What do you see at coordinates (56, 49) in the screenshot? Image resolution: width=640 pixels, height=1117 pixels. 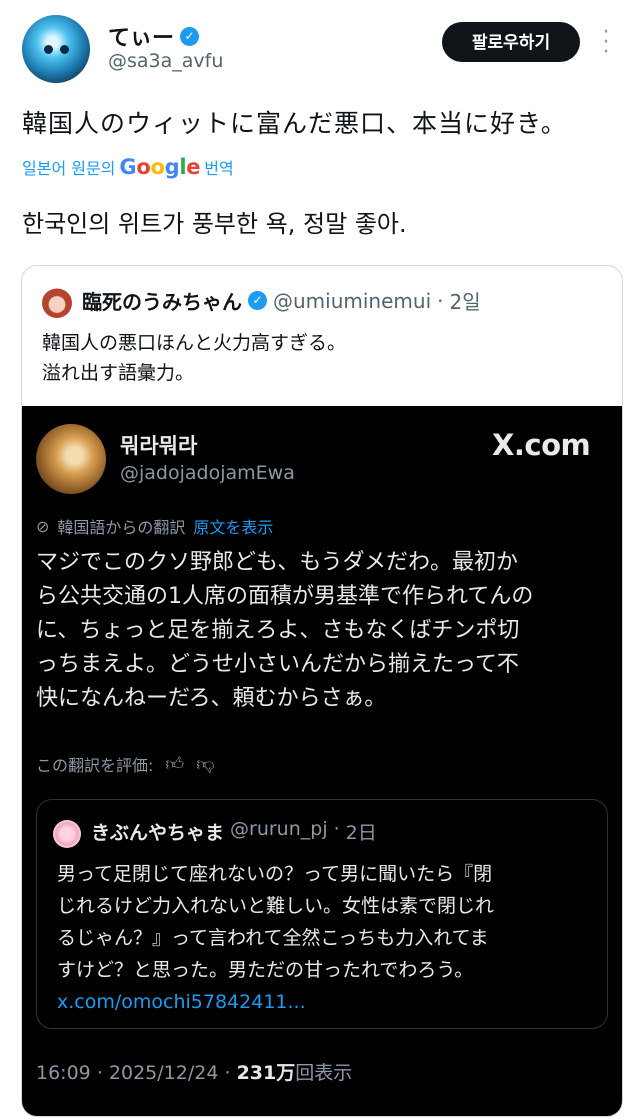 I see `author-avatar` at bounding box center [56, 49].